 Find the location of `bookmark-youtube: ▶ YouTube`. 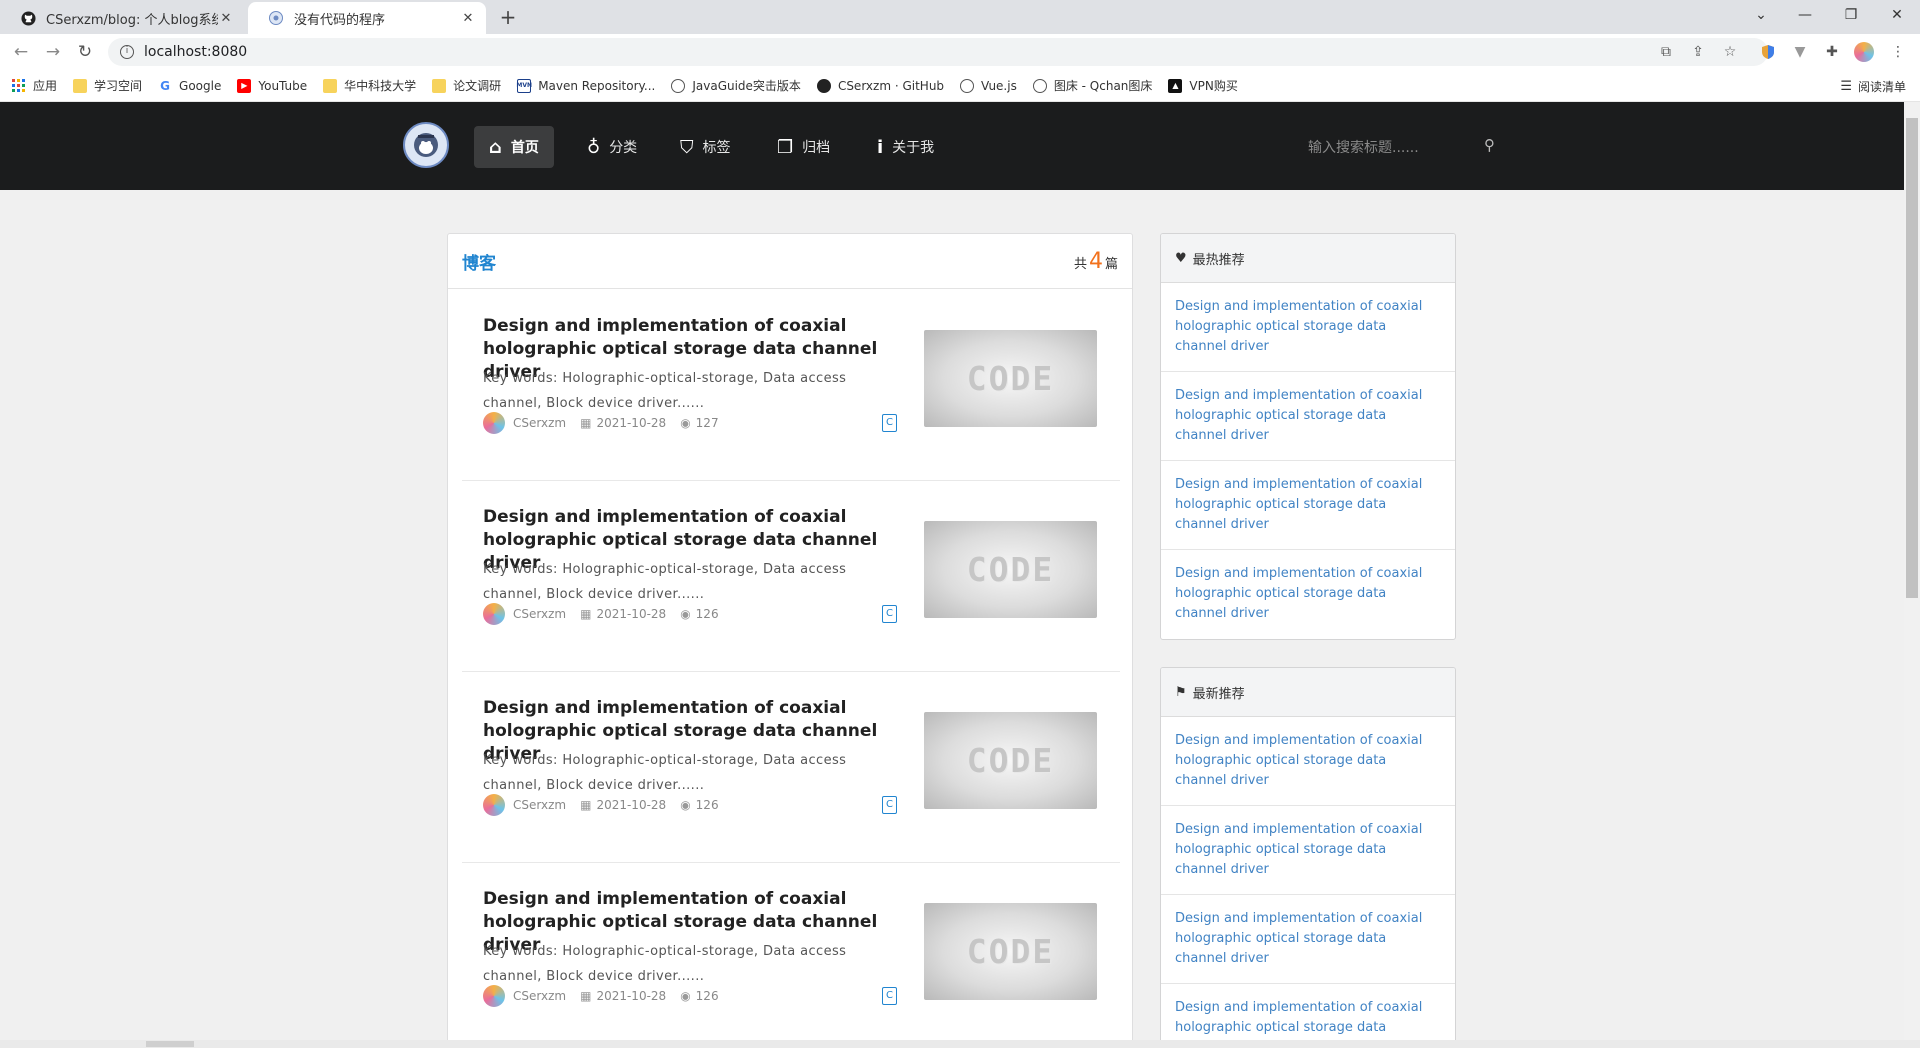

bookmark-youtube: ▶ YouTube is located at coordinates (272, 85).